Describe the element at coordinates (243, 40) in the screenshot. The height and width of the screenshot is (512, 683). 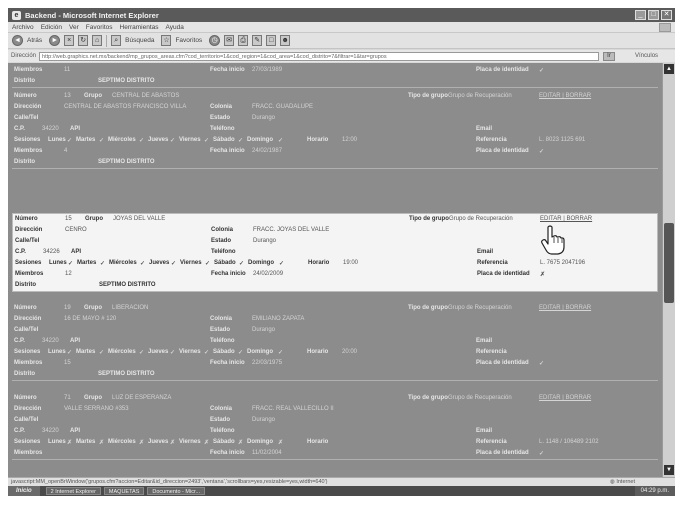
I see `print-icon: ⎙` at that location.